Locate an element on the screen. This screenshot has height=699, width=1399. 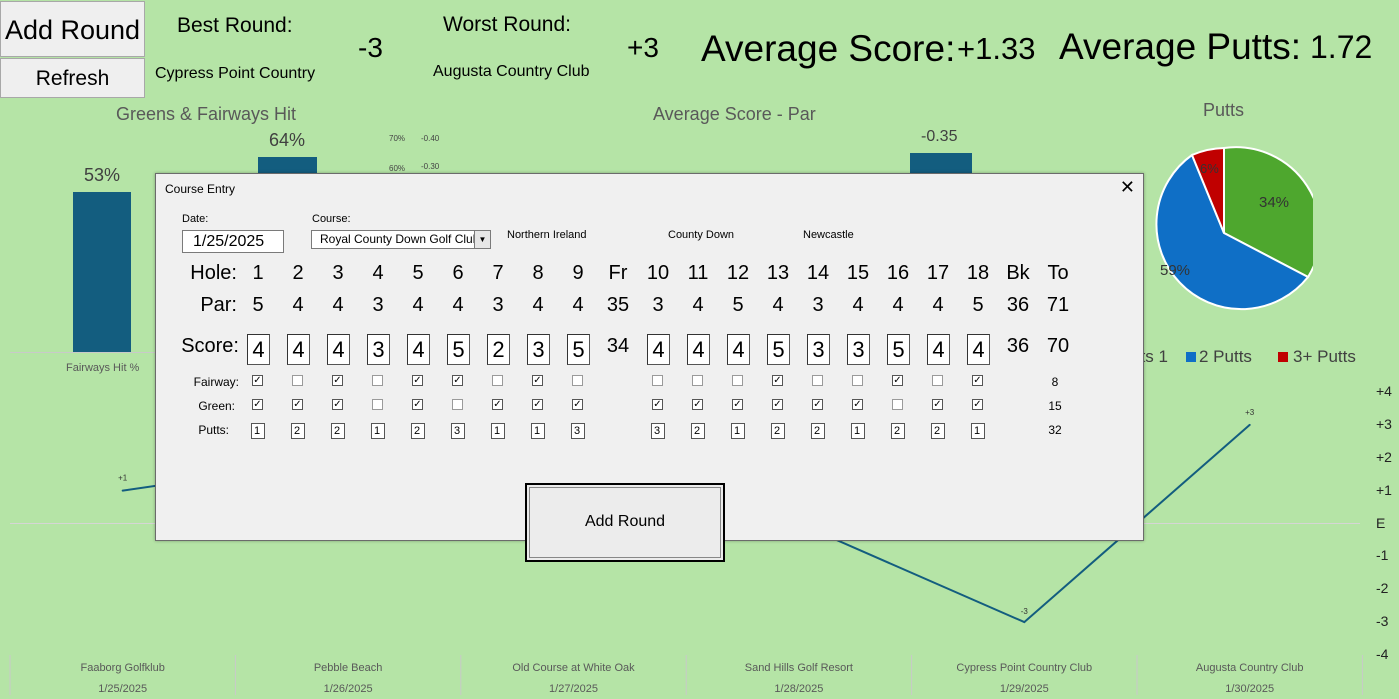
par-2: 4 is located at coordinates (298, 305).